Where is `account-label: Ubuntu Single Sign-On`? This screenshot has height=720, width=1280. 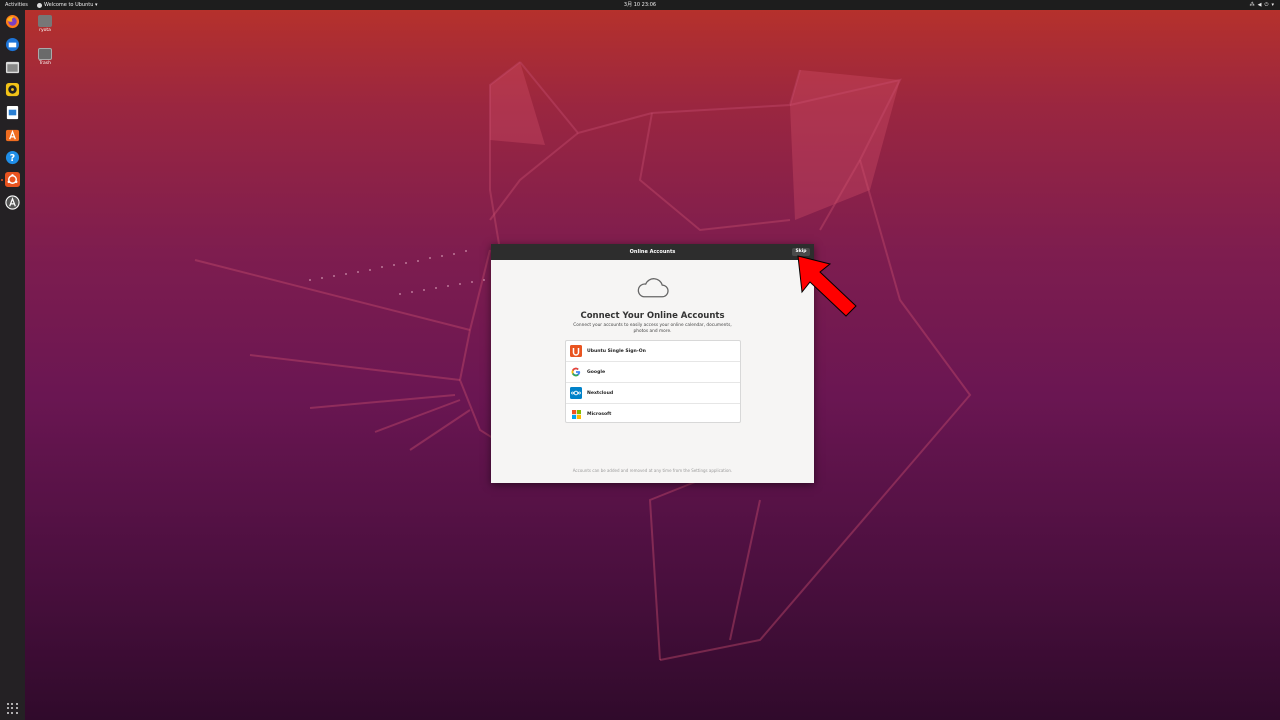
account-label: Ubuntu Single Sign-On is located at coordinates (616, 351).